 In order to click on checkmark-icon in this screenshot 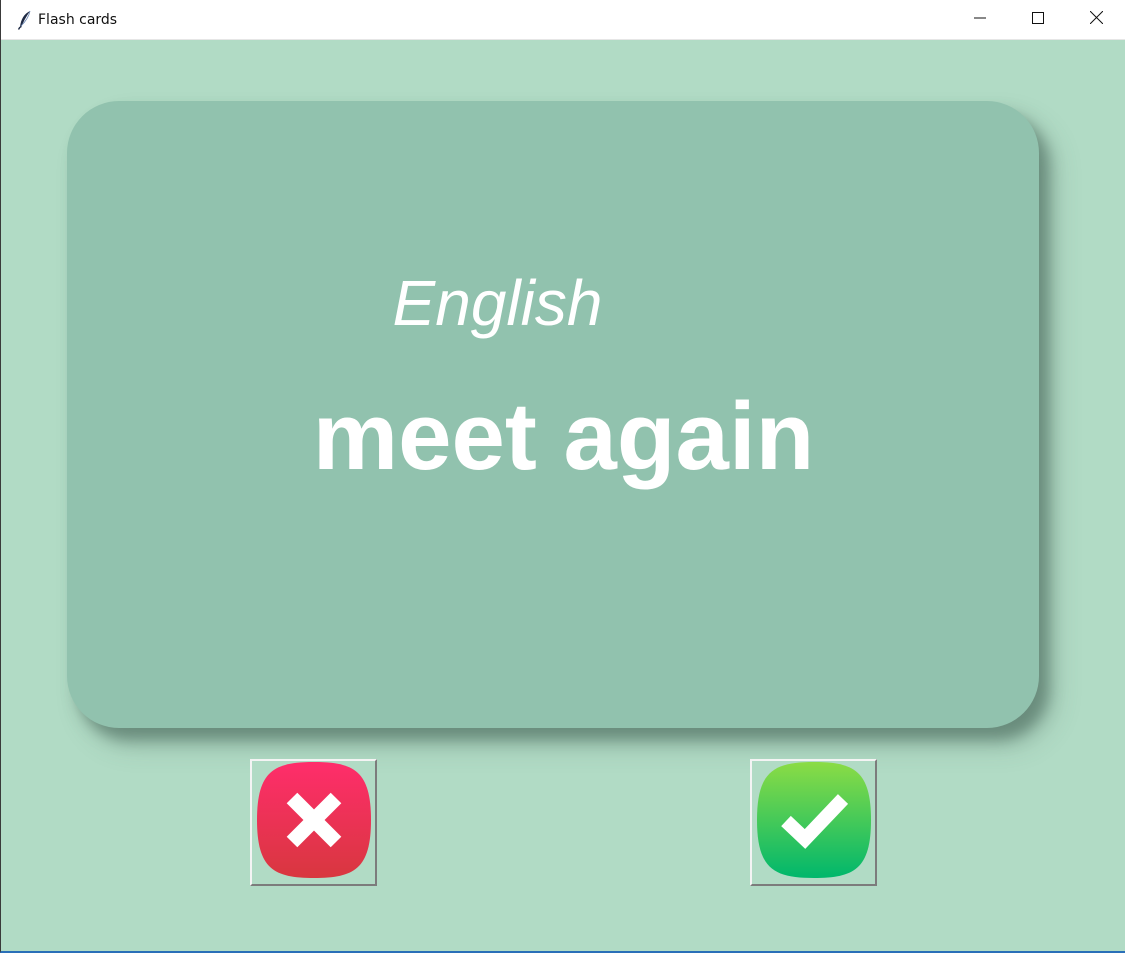, I will do `click(814, 822)`.